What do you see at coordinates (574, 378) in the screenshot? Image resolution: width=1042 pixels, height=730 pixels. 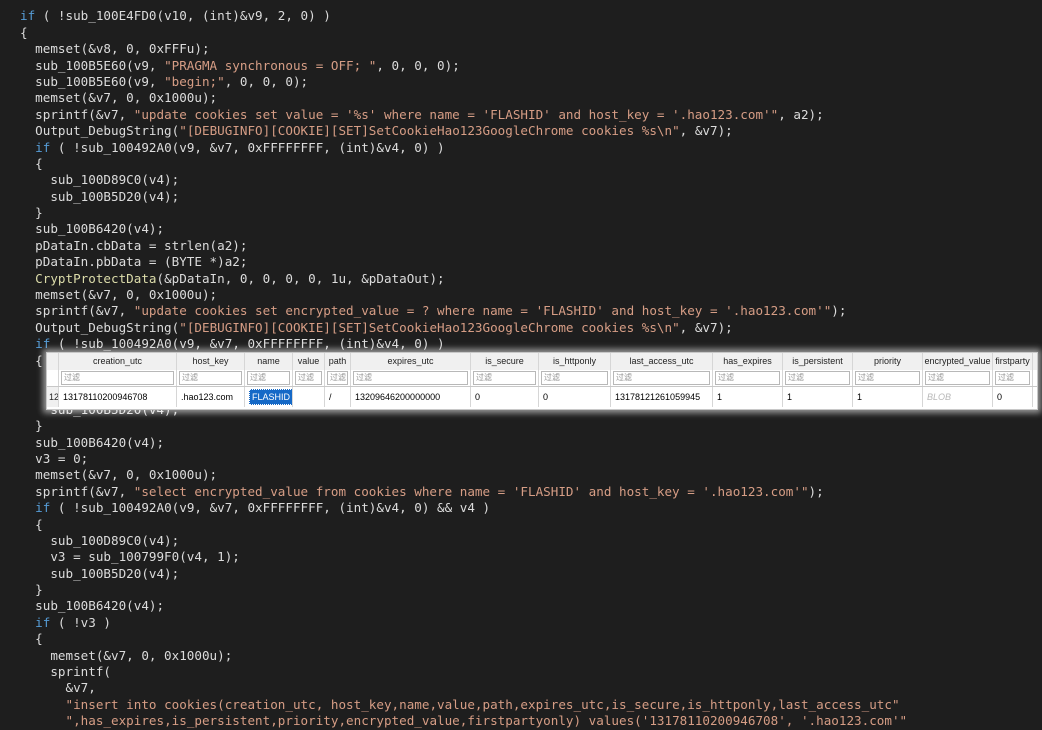 I see `filter-input-is-httponly: 过滤` at bounding box center [574, 378].